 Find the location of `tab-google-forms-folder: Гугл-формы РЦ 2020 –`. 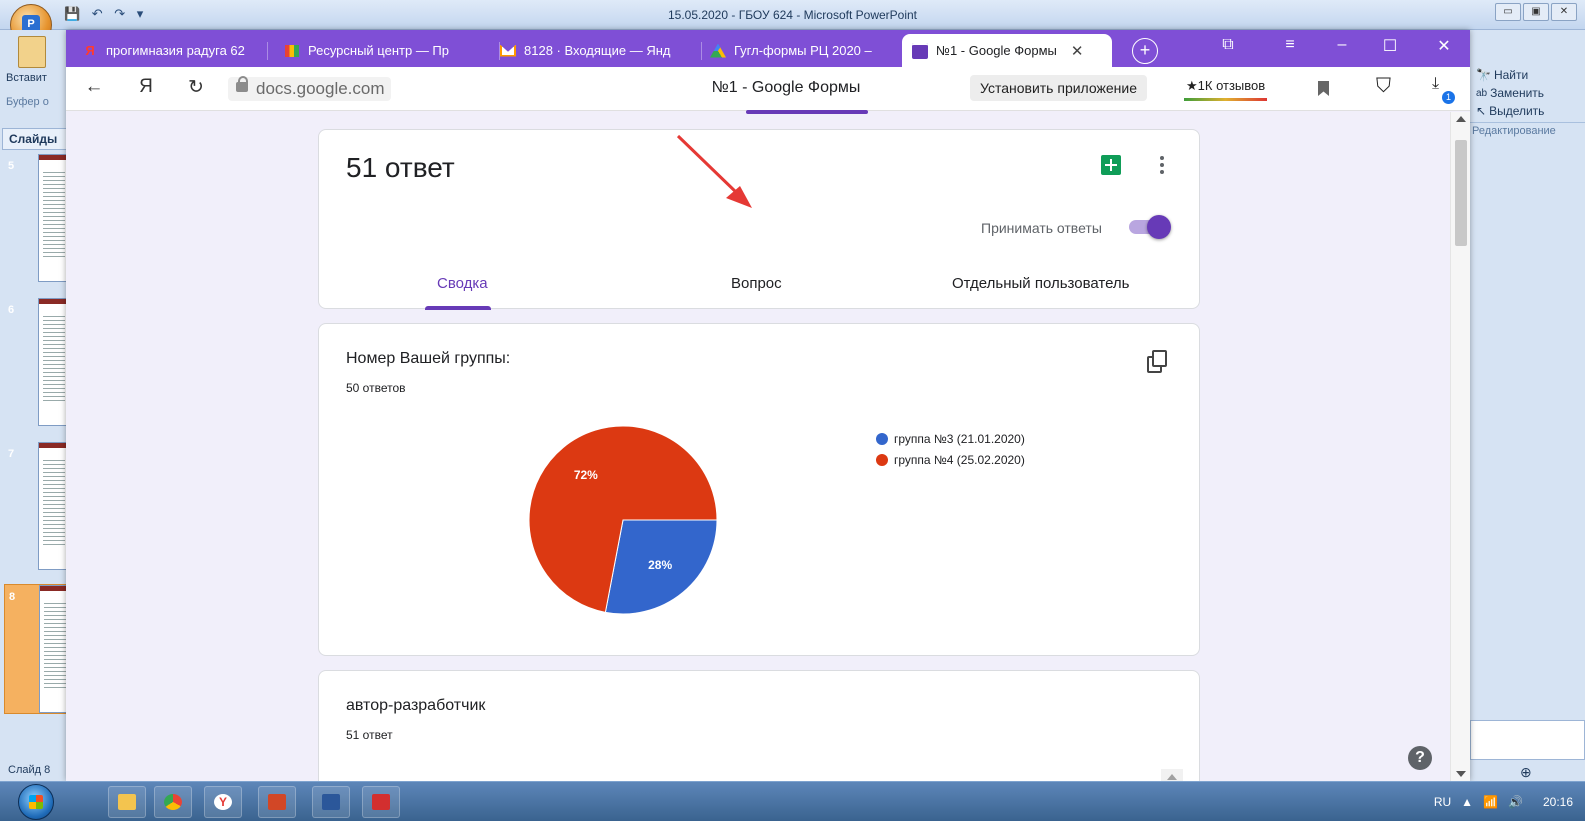

tab-google-forms-folder: Гугл-формы РЦ 2020 – is located at coordinates (806, 50).